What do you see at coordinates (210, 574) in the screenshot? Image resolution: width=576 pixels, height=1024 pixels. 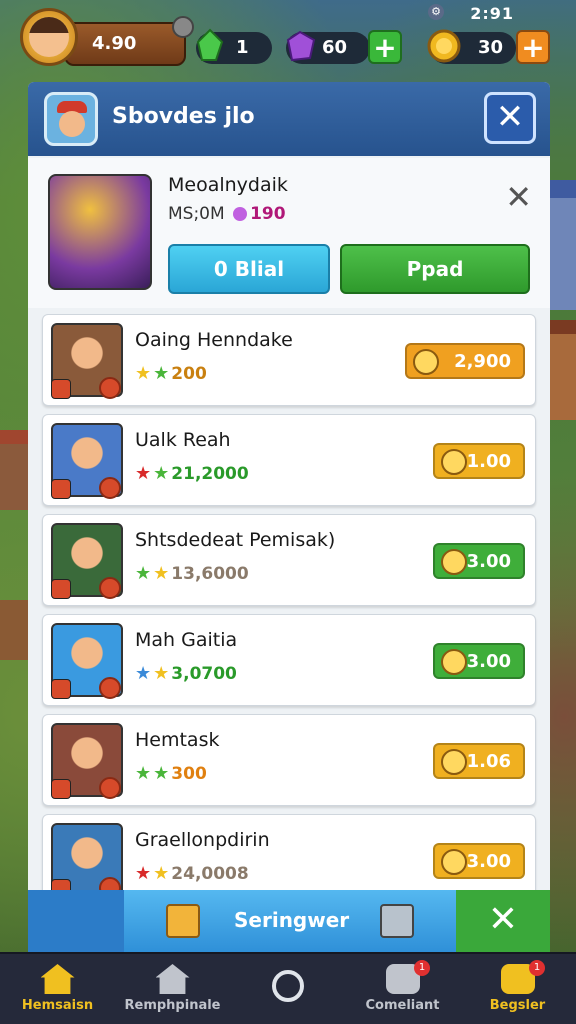 I see `item-sub-value: 13,6000` at bounding box center [210, 574].